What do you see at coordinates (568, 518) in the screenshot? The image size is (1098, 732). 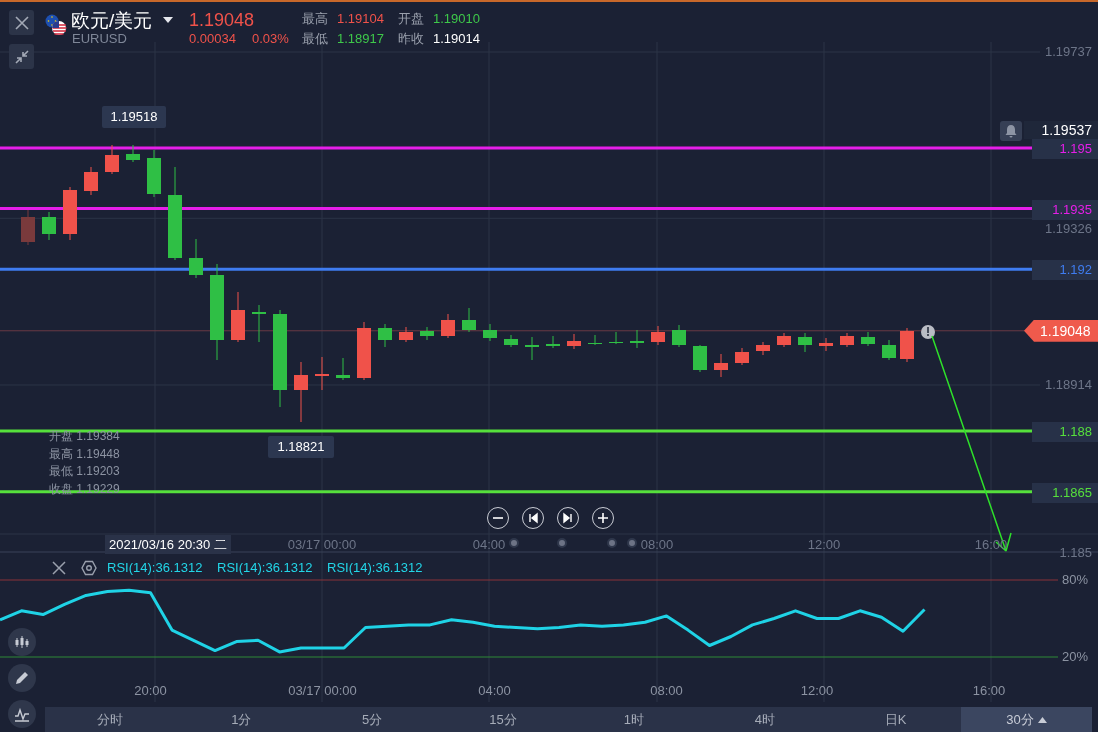 I see `next-button` at bounding box center [568, 518].